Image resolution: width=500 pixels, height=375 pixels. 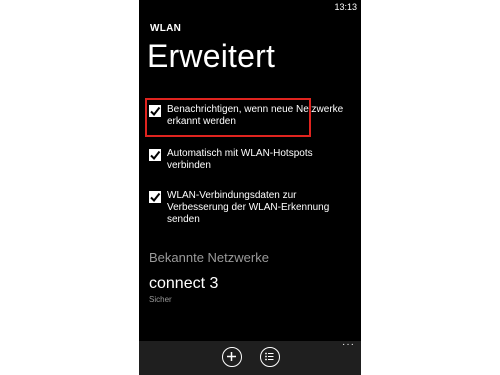 I want to click on highlight-box, so click(x=228, y=117).